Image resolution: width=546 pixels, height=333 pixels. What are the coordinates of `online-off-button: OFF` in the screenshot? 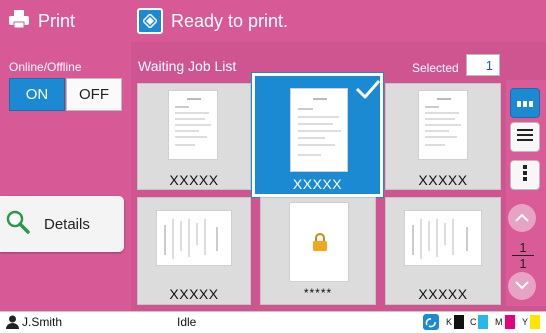 It's located at (94, 94).